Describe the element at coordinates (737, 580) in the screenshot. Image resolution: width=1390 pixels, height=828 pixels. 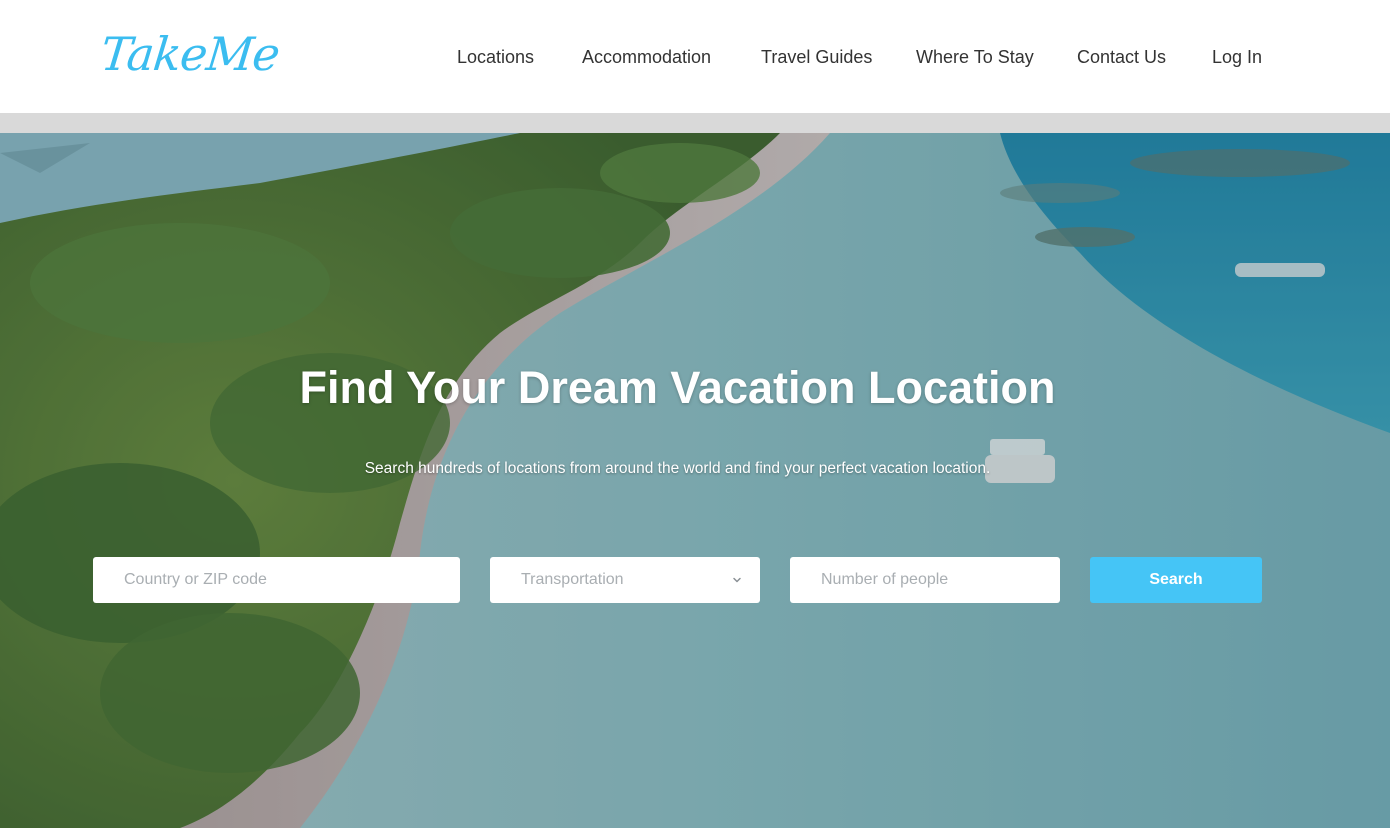
I see `chevron-down-icon` at that location.